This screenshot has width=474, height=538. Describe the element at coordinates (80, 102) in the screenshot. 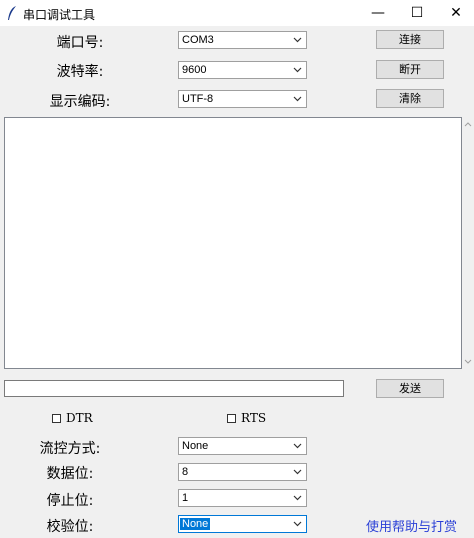

I see `encoding-label: 显示编码:` at that location.